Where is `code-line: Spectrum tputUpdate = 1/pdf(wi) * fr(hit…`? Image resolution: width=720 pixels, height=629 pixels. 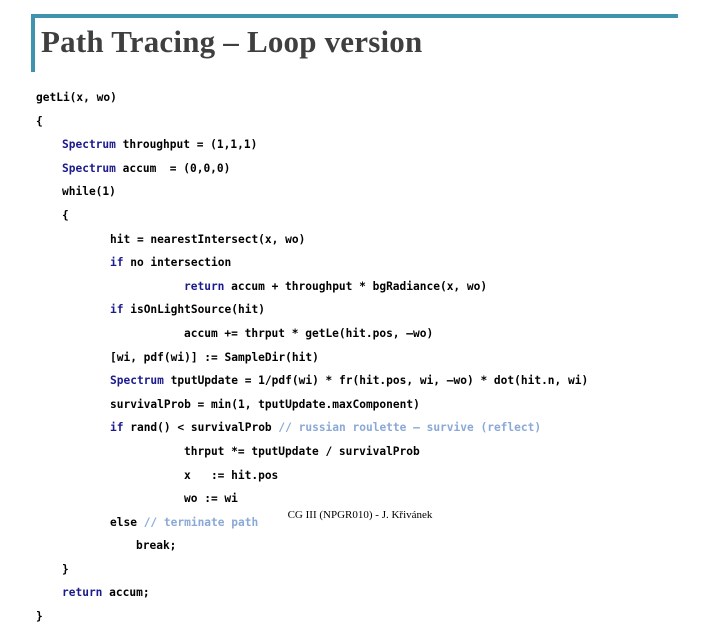
code-line: Spectrum tputUpdate = 1/pdf(wi) * fr(hit… is located at coordinates (372, 381).